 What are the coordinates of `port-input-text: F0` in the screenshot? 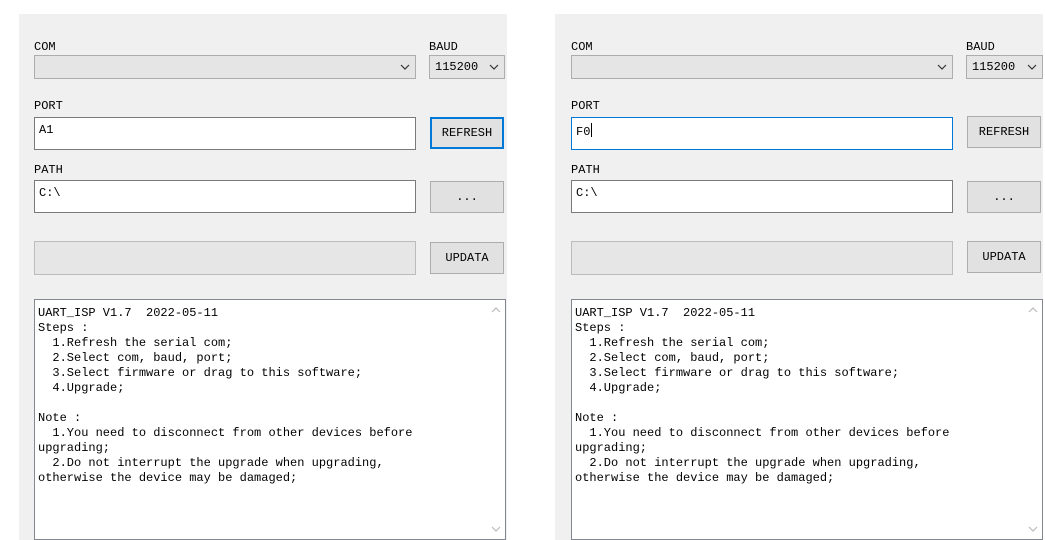 It's located at (583, 132).